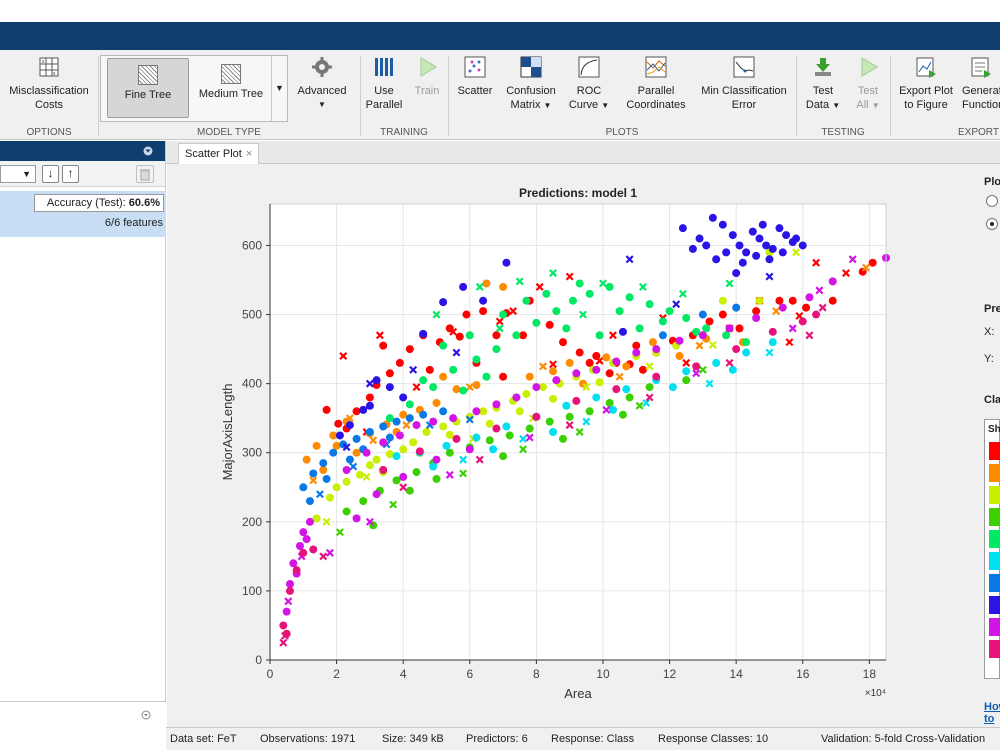  What do you see at coordinates (18, 174) in the screenshot?
I see `sort-dropdown: ▼` at bounding box center [18, 174].